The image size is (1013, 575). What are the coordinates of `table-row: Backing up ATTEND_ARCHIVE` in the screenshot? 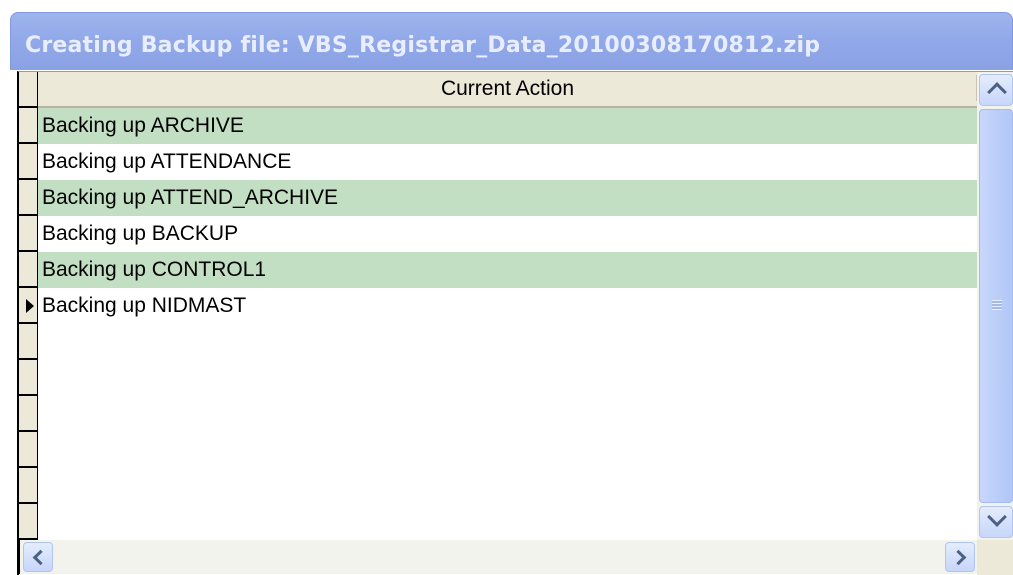 It's located at (507, 198).